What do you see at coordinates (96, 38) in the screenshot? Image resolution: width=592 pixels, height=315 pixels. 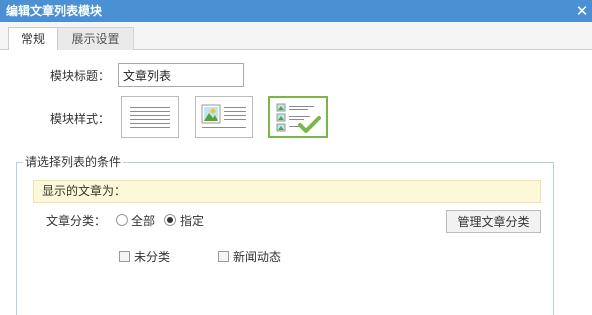 I see `tab-display-settings: 展示设置` at bounding box center [96, 38].